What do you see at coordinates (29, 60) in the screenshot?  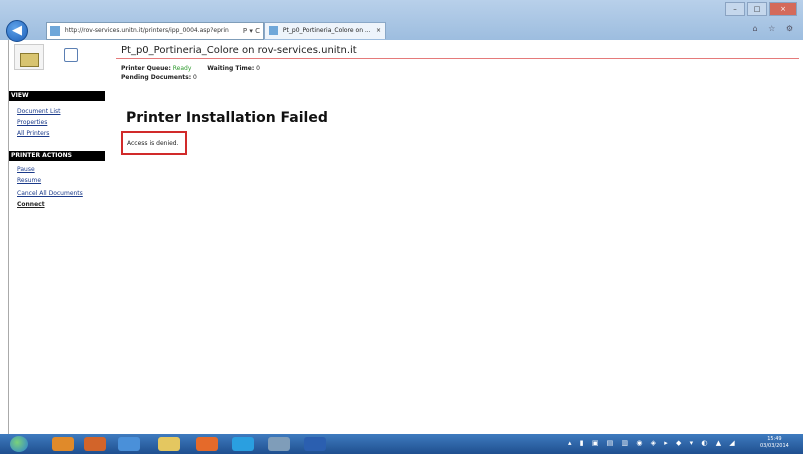 I see `printer-icon` at bounding box center [29, 60].